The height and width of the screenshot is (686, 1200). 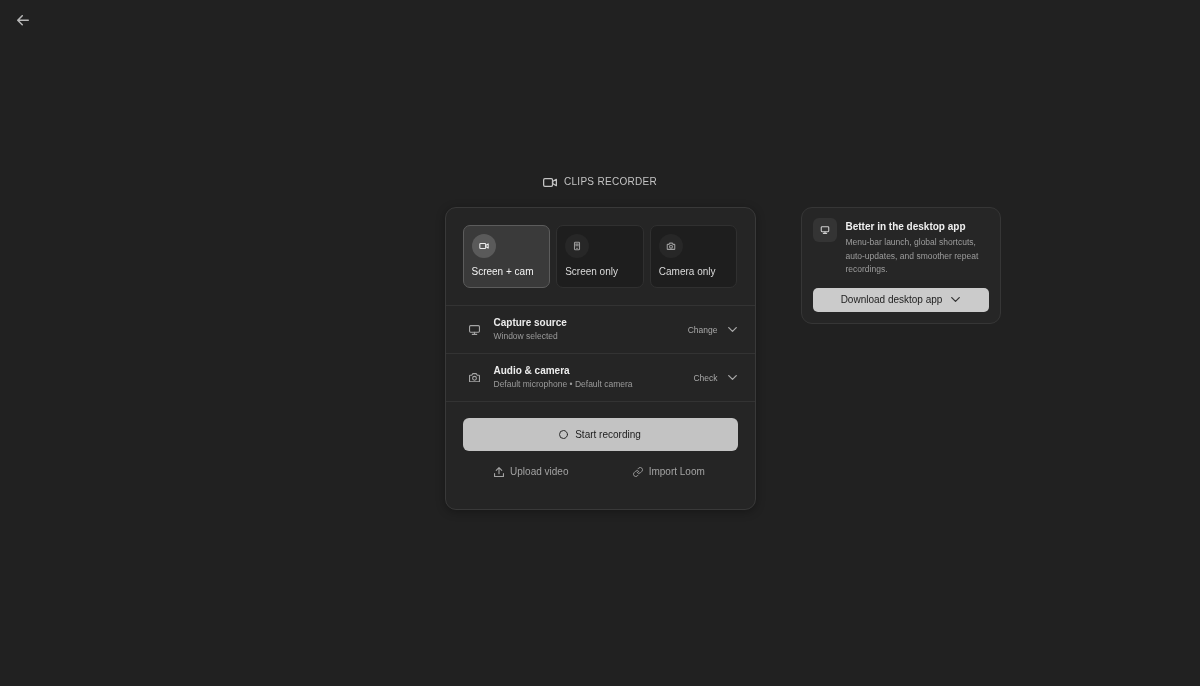 What do you see at coordinates (610, 182) in the screenshot?
I see `app-title: CLIPS RECORDER` at bounding box center [610, 182].